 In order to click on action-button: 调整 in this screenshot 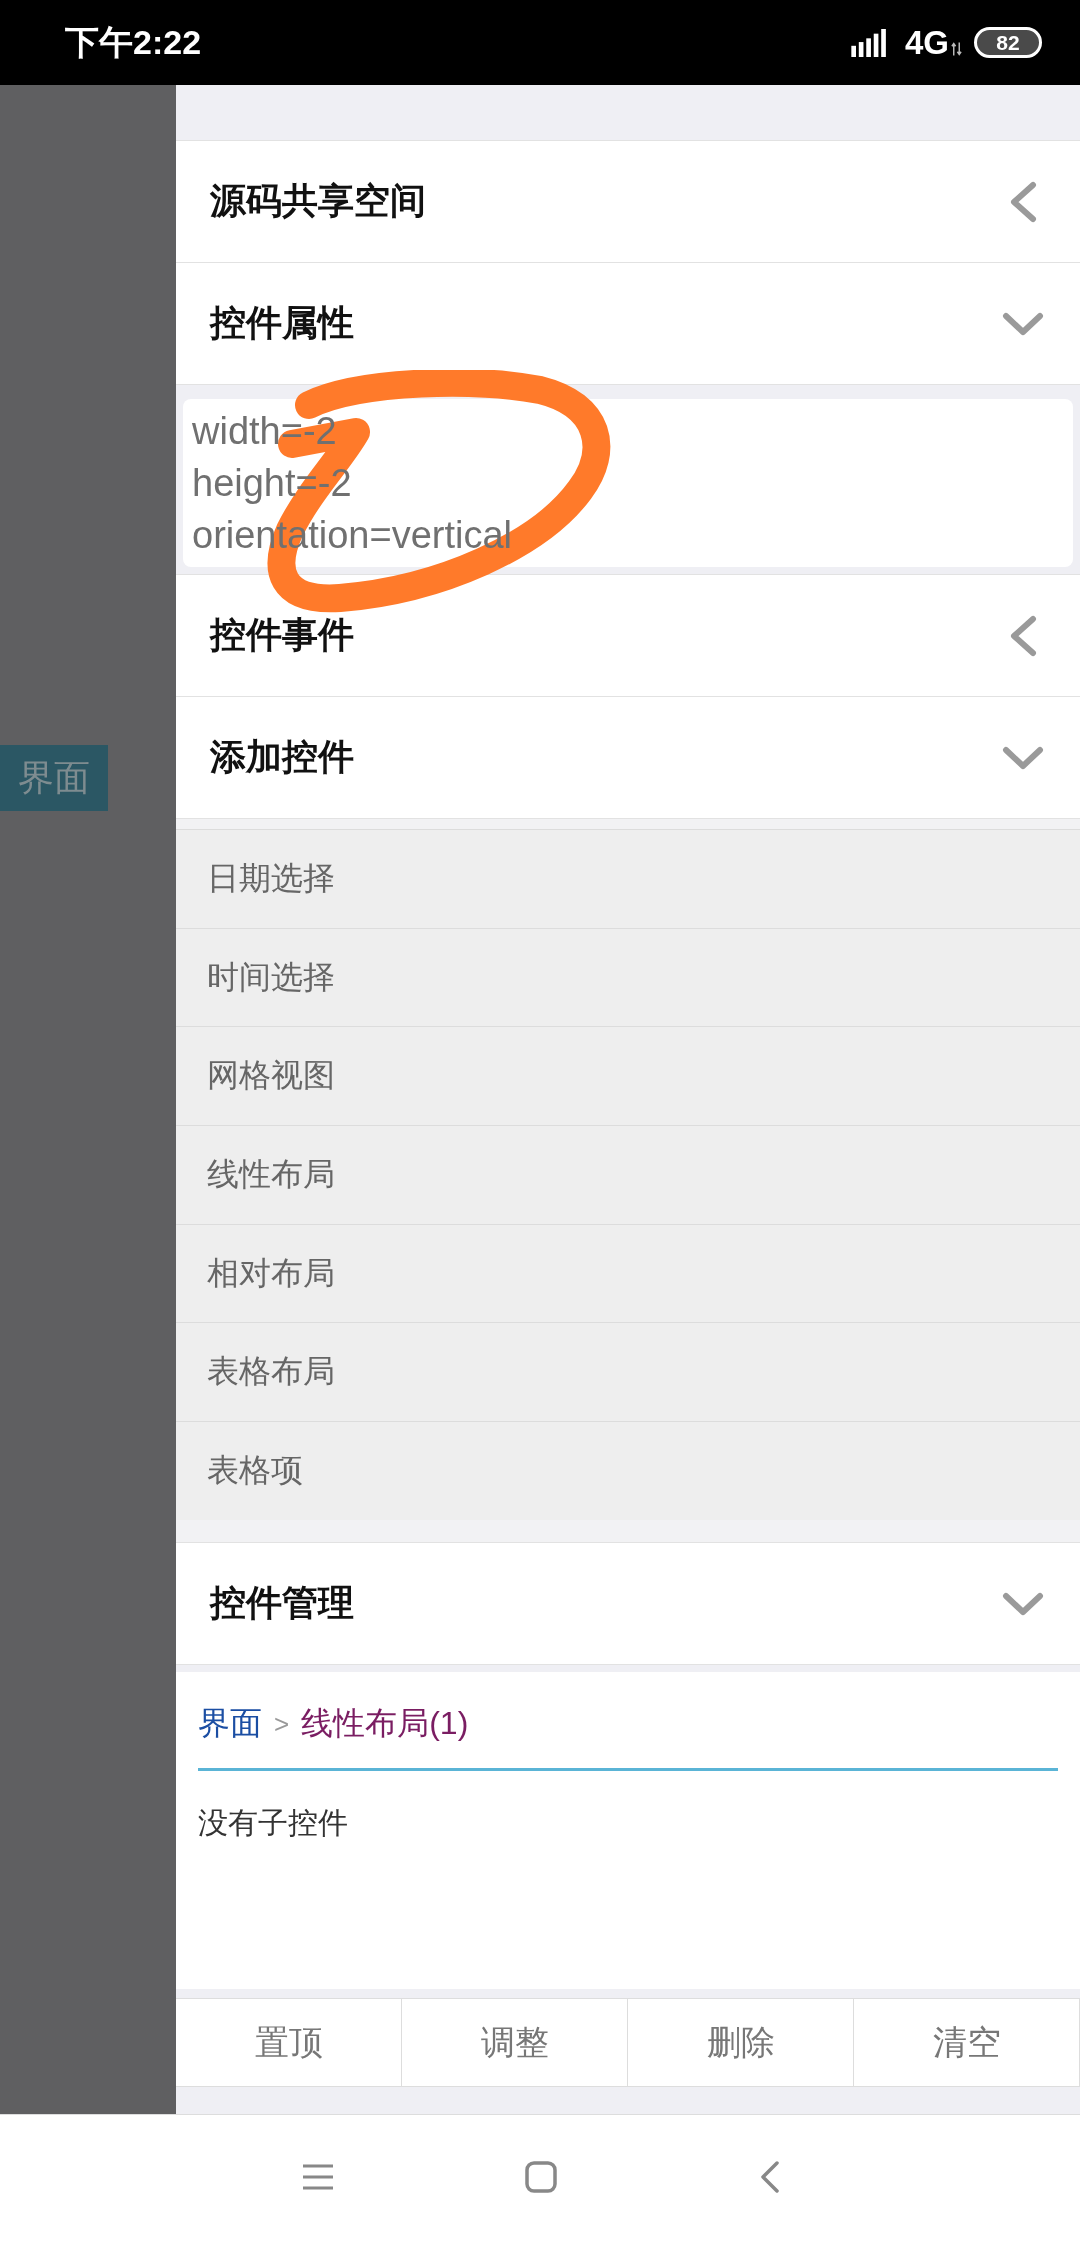, I will do `click(515, 2042)`.